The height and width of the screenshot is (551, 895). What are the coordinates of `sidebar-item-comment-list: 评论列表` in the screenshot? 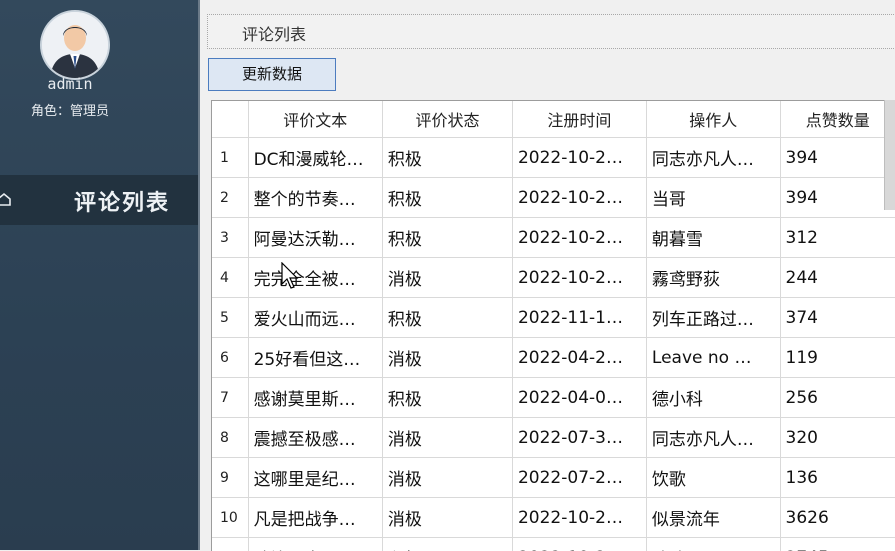 It's located at (99, 200).